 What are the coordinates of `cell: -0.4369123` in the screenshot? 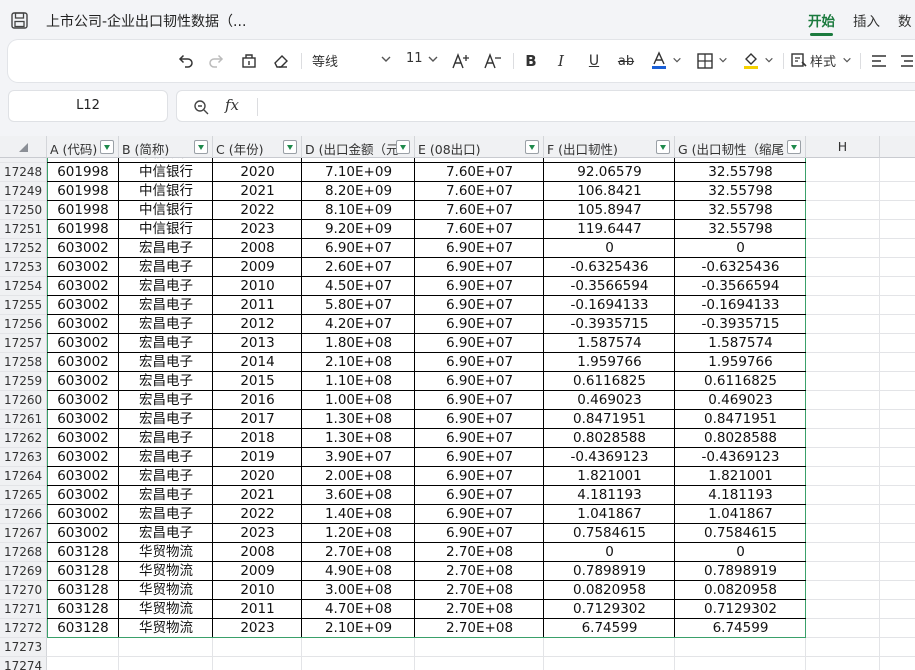 It's located at (740, 457).